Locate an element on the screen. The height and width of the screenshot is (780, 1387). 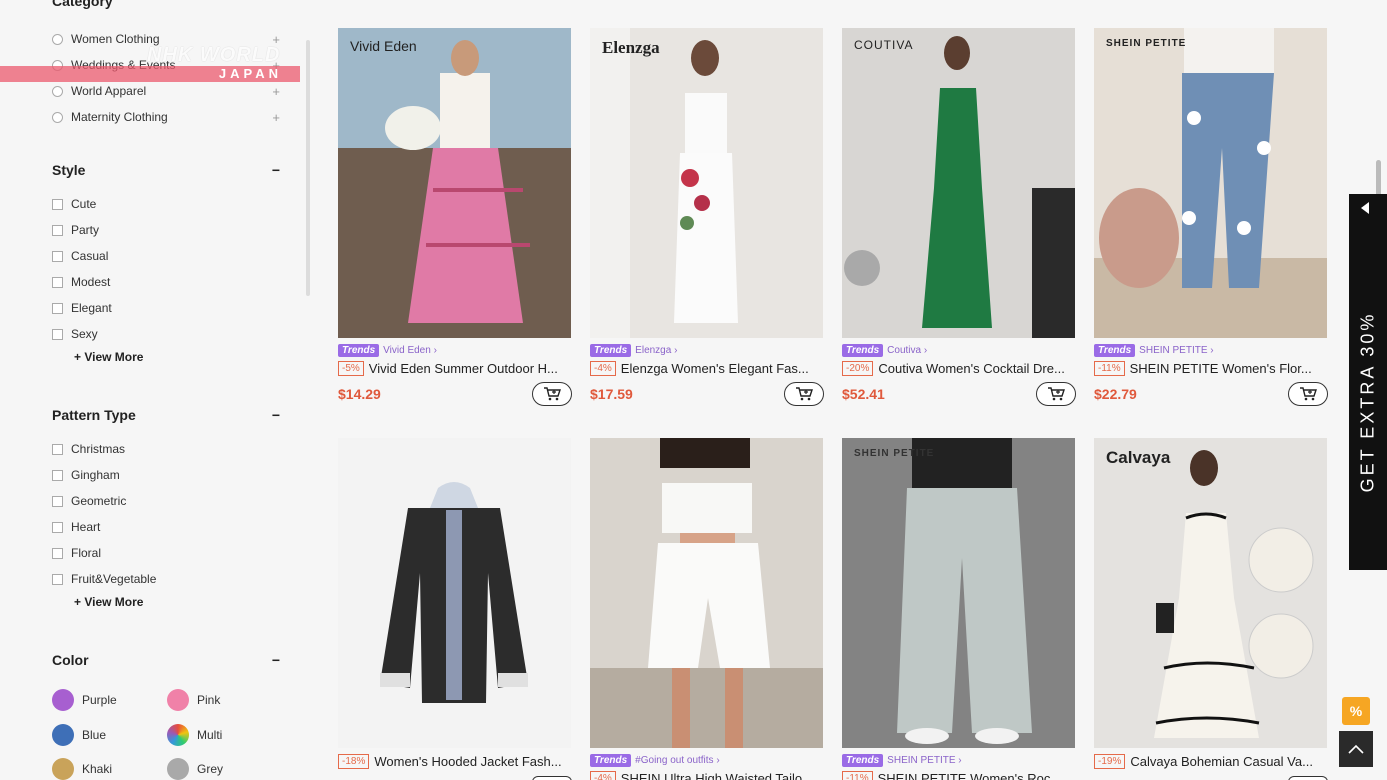
get-extra-promo-tab: GET EXTRA 30% is located at coordinates (1368, 382).